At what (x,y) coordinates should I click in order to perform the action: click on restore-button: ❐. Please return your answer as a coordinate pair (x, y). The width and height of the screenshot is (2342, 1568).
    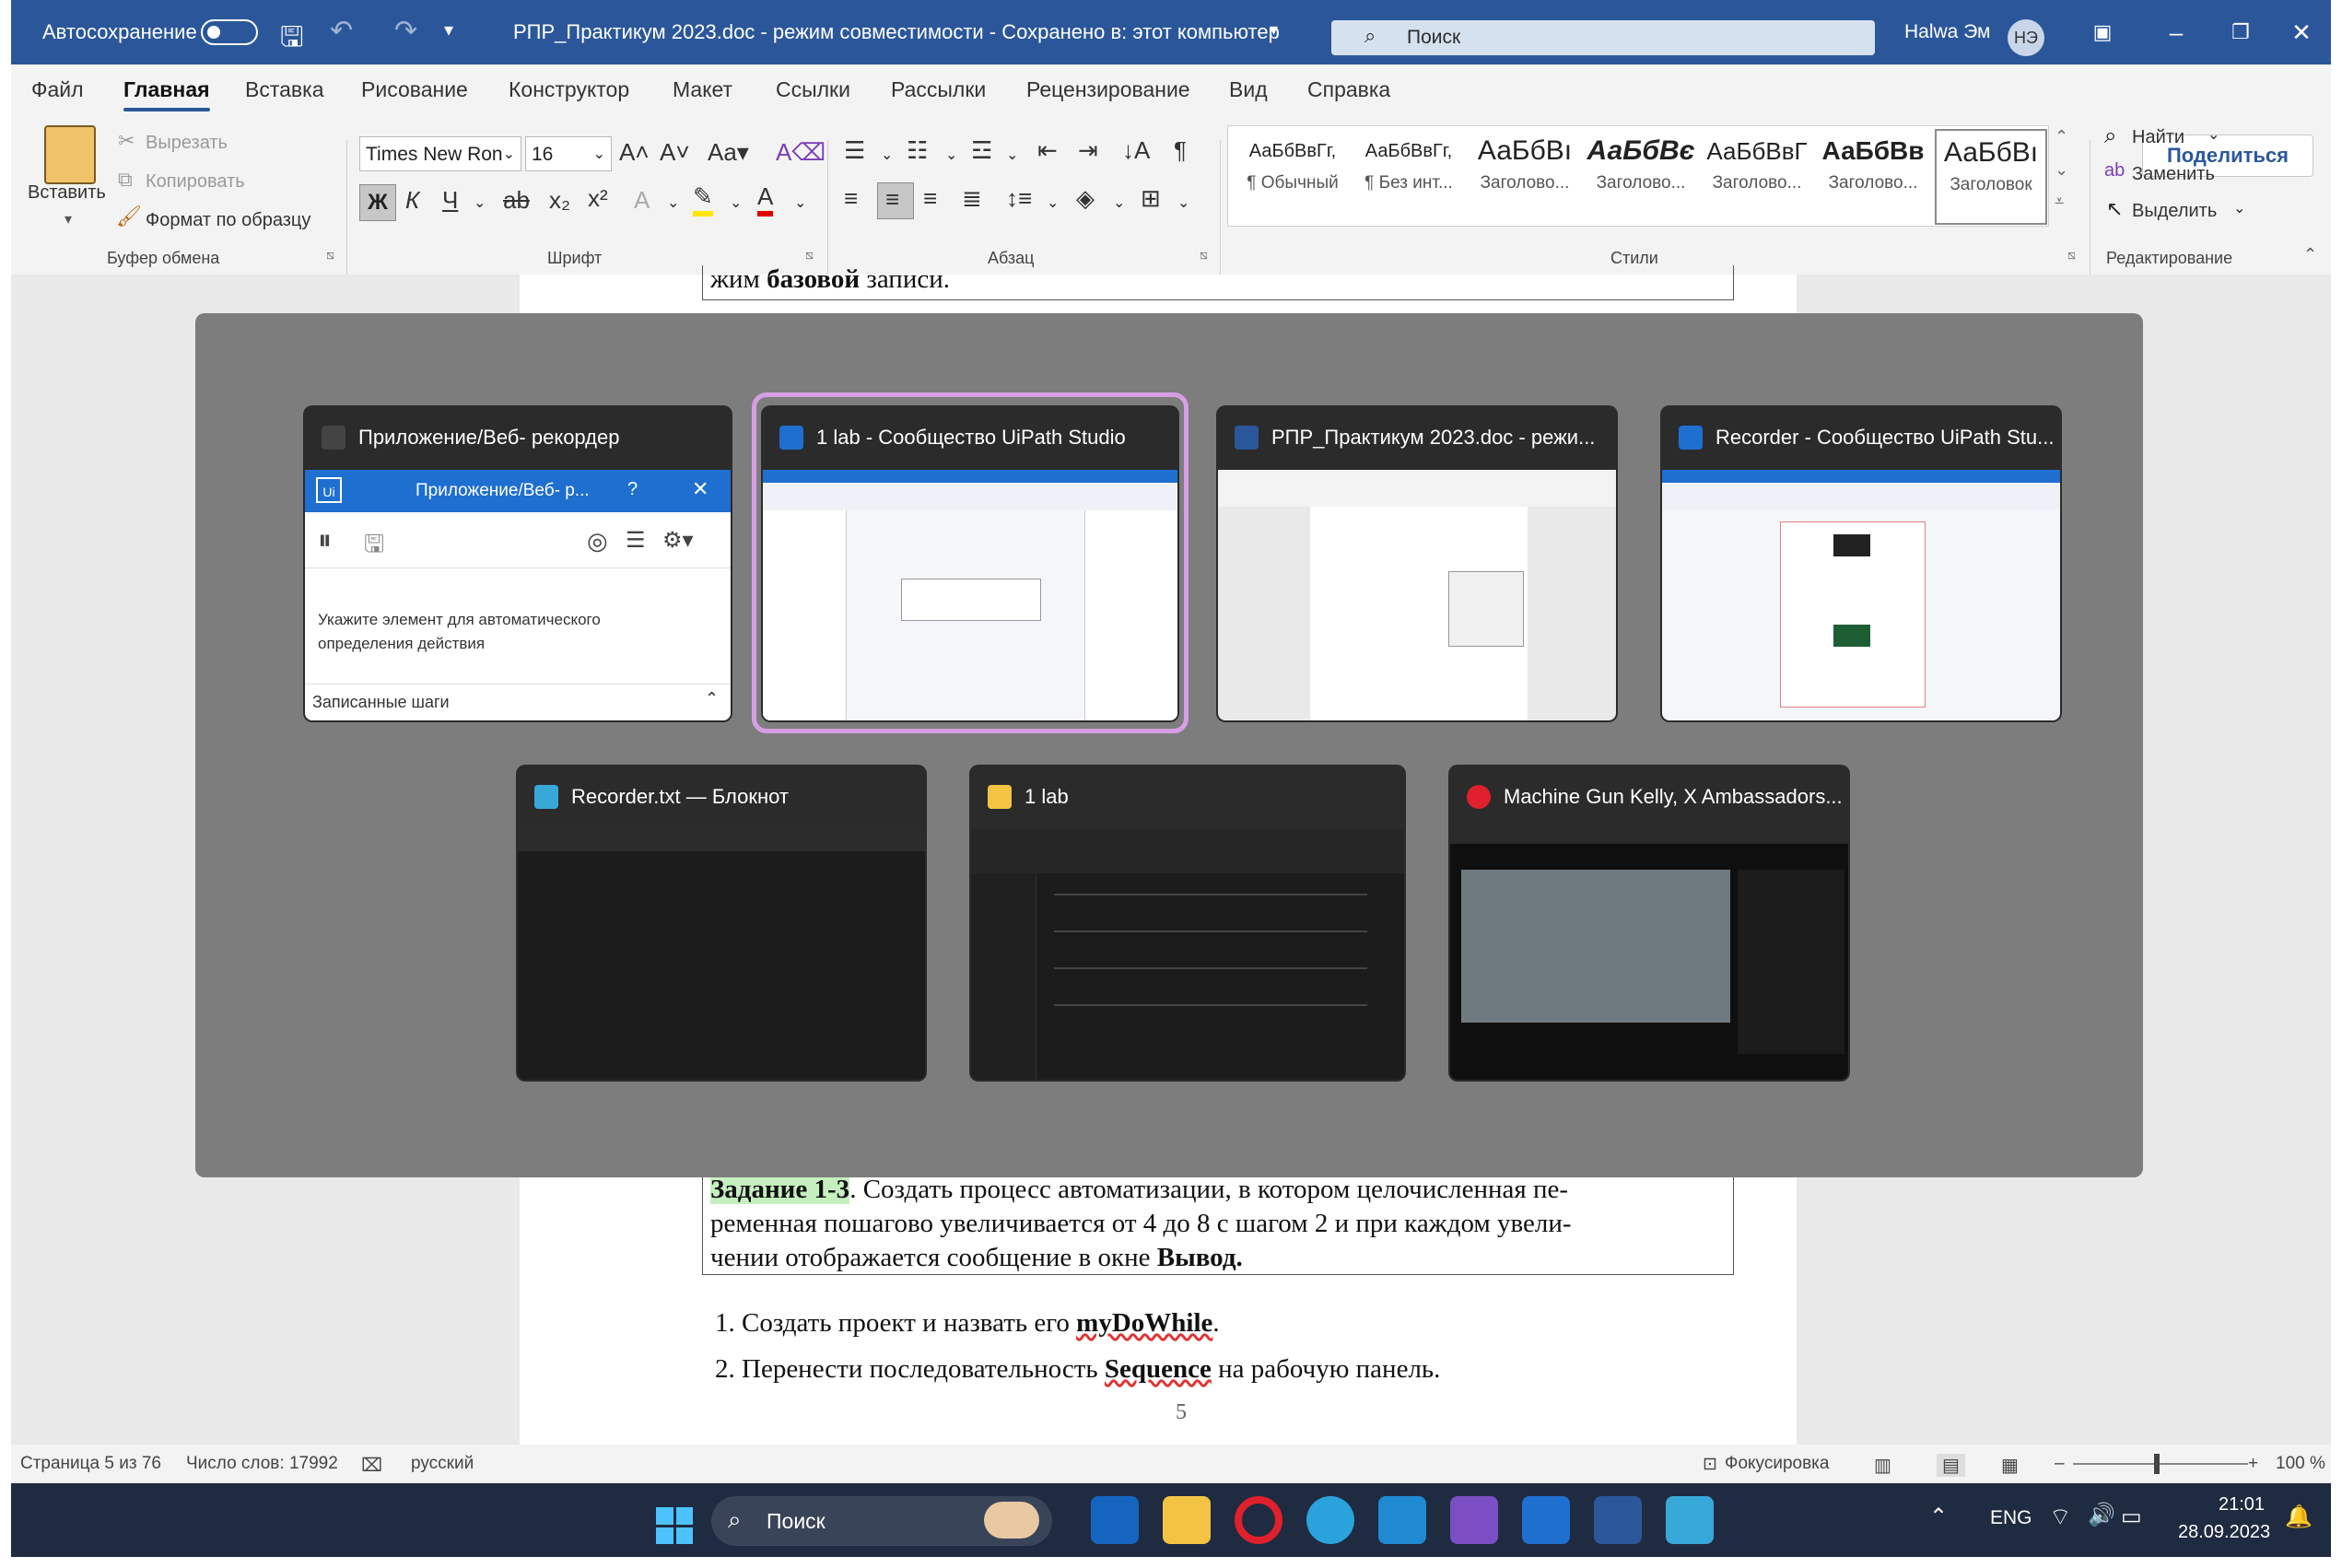
    Looking at the image, I should click on (2240, 32).